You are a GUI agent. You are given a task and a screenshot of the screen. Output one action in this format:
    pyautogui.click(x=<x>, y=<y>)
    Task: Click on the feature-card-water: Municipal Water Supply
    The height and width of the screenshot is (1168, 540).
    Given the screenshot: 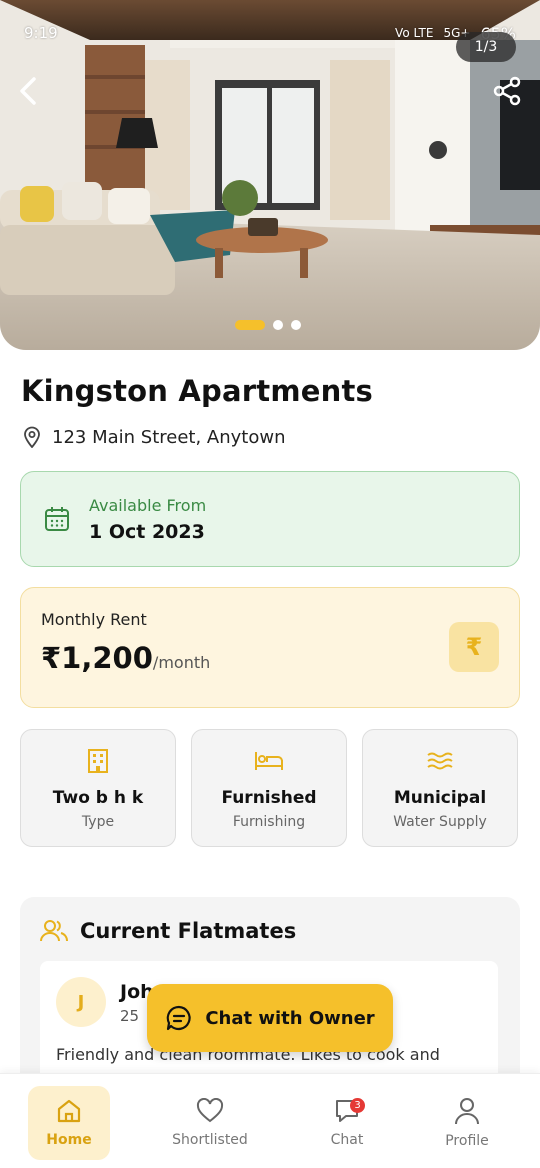 What is the action you would take?
    pyautogui.click(x=440, y=788)
    